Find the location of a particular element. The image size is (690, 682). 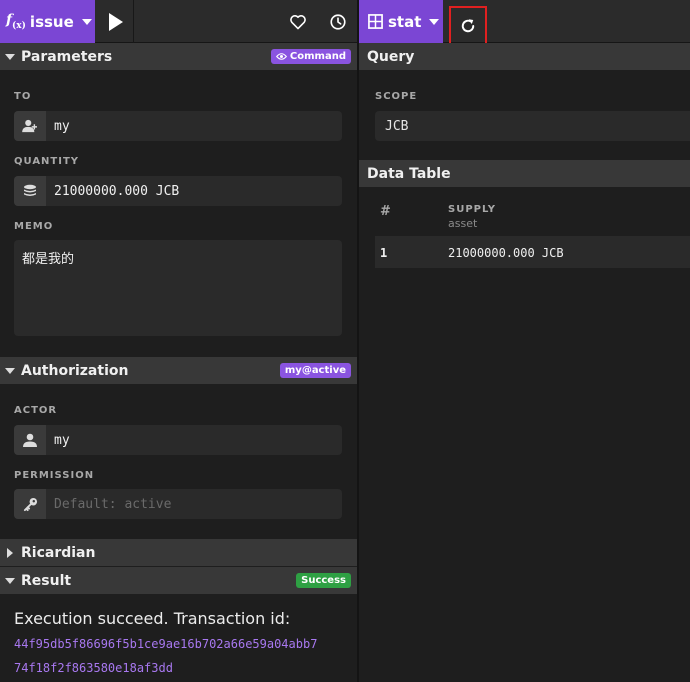

function-icon: f(x) is located at coordinates (16, 21).